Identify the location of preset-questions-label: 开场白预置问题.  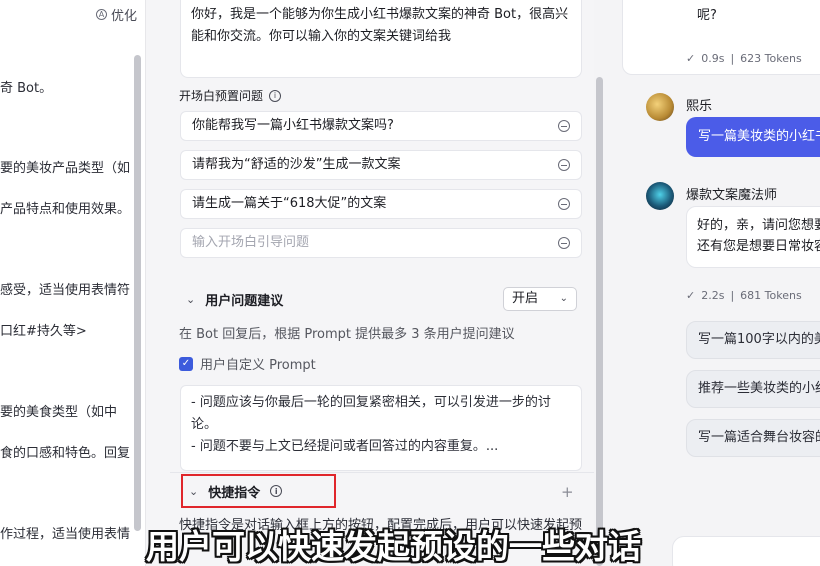
(221, 96).